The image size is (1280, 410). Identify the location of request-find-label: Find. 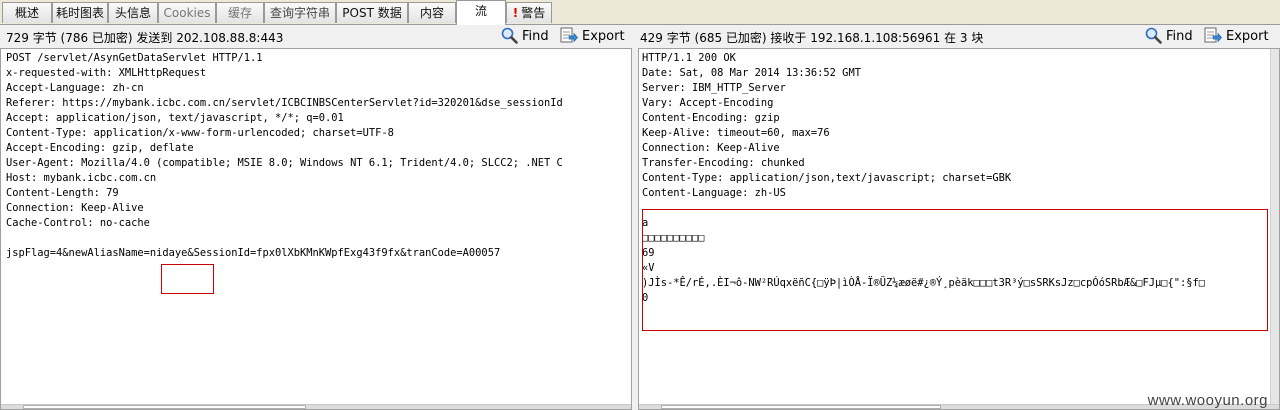
(535, 36).